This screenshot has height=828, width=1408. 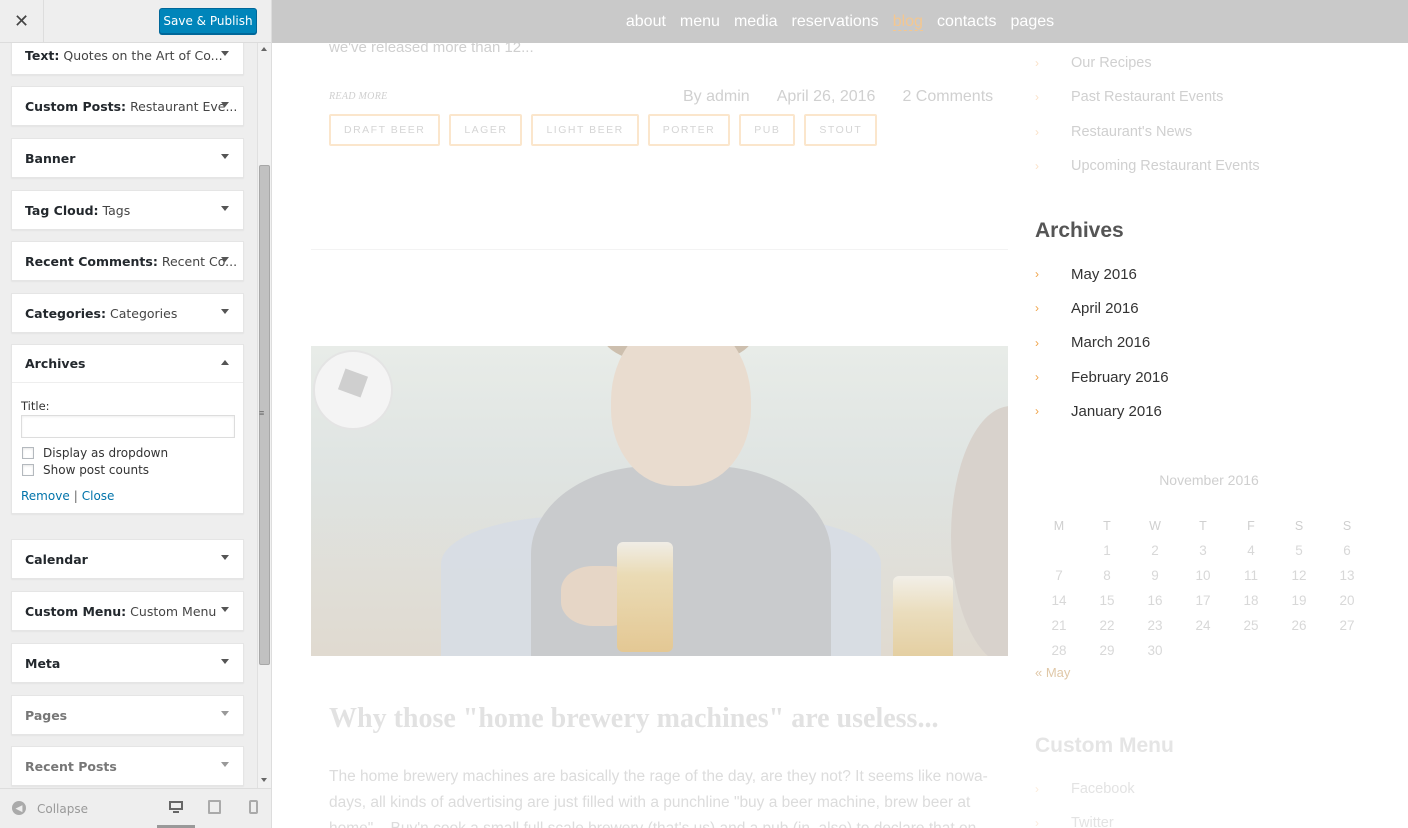 What do you see at coordinates (700, 22) in the screenshot?
I see `nav-item-menu: menu` at bounding box center [700, 22].